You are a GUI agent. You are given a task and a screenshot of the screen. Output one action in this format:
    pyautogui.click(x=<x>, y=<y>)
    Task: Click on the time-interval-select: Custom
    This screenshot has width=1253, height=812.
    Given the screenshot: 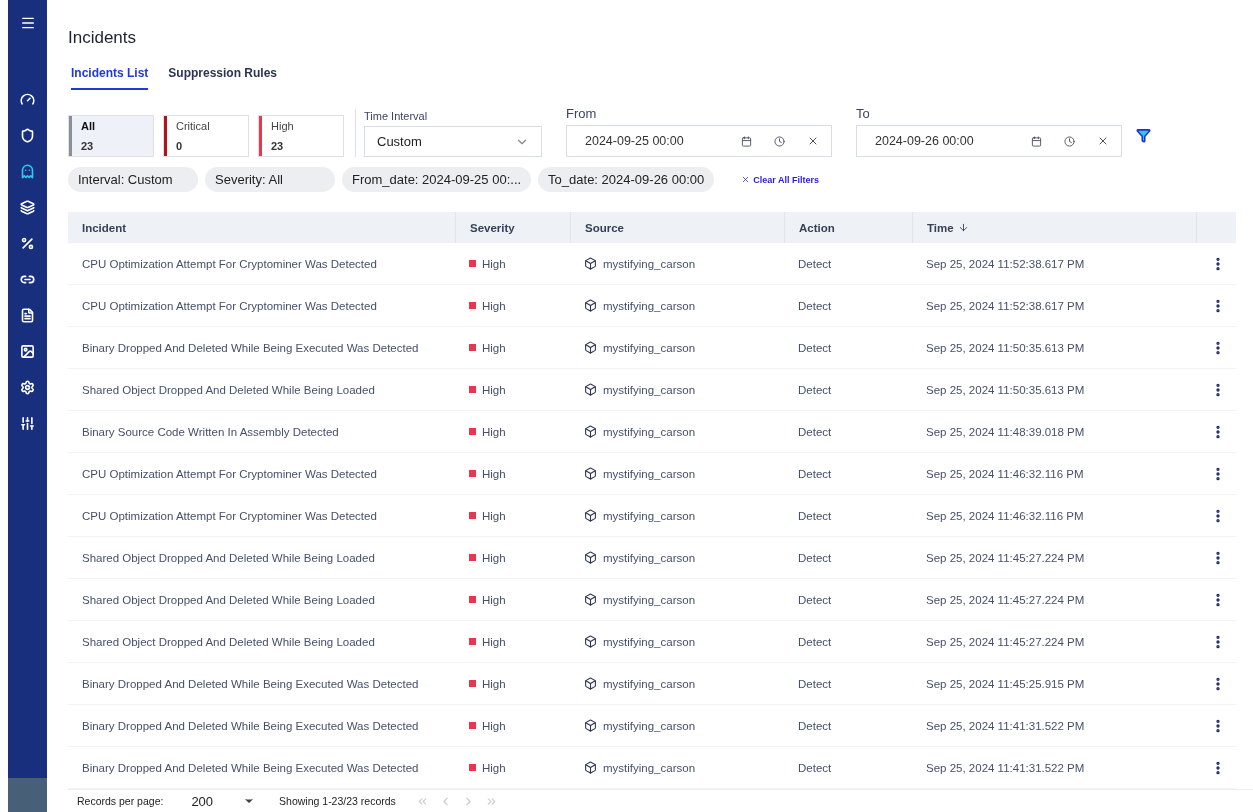 What is the action you would take?
    pyautogui.click(x=453, y=141)
    